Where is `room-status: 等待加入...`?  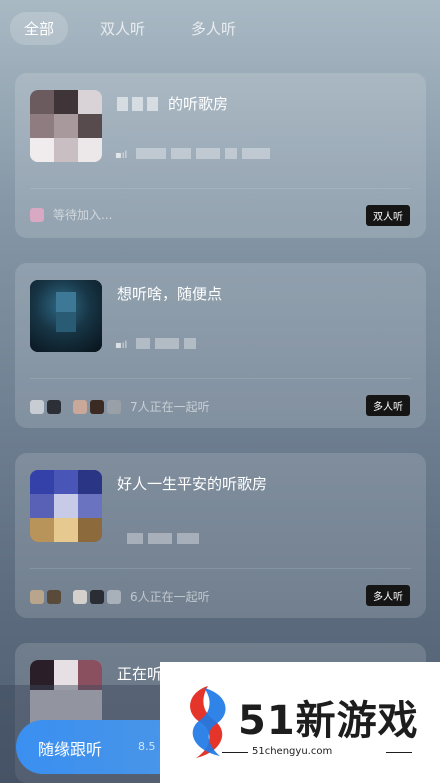 room-status: 等待加入... is located at coordinates (83, 215).